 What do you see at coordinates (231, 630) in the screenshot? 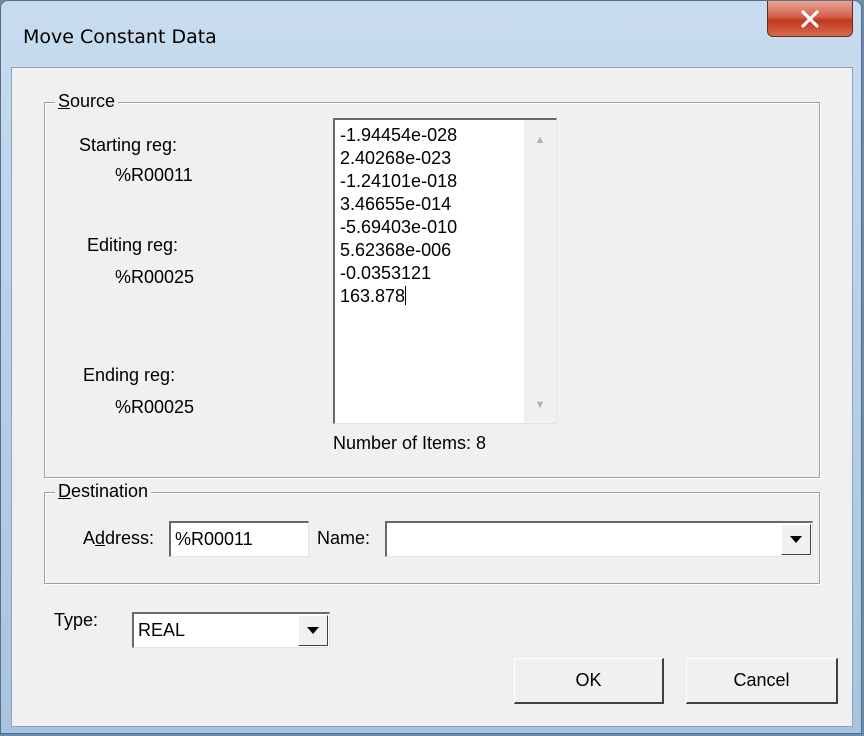
I see `type-combobox: REAL` at bounding box center [231, 630].